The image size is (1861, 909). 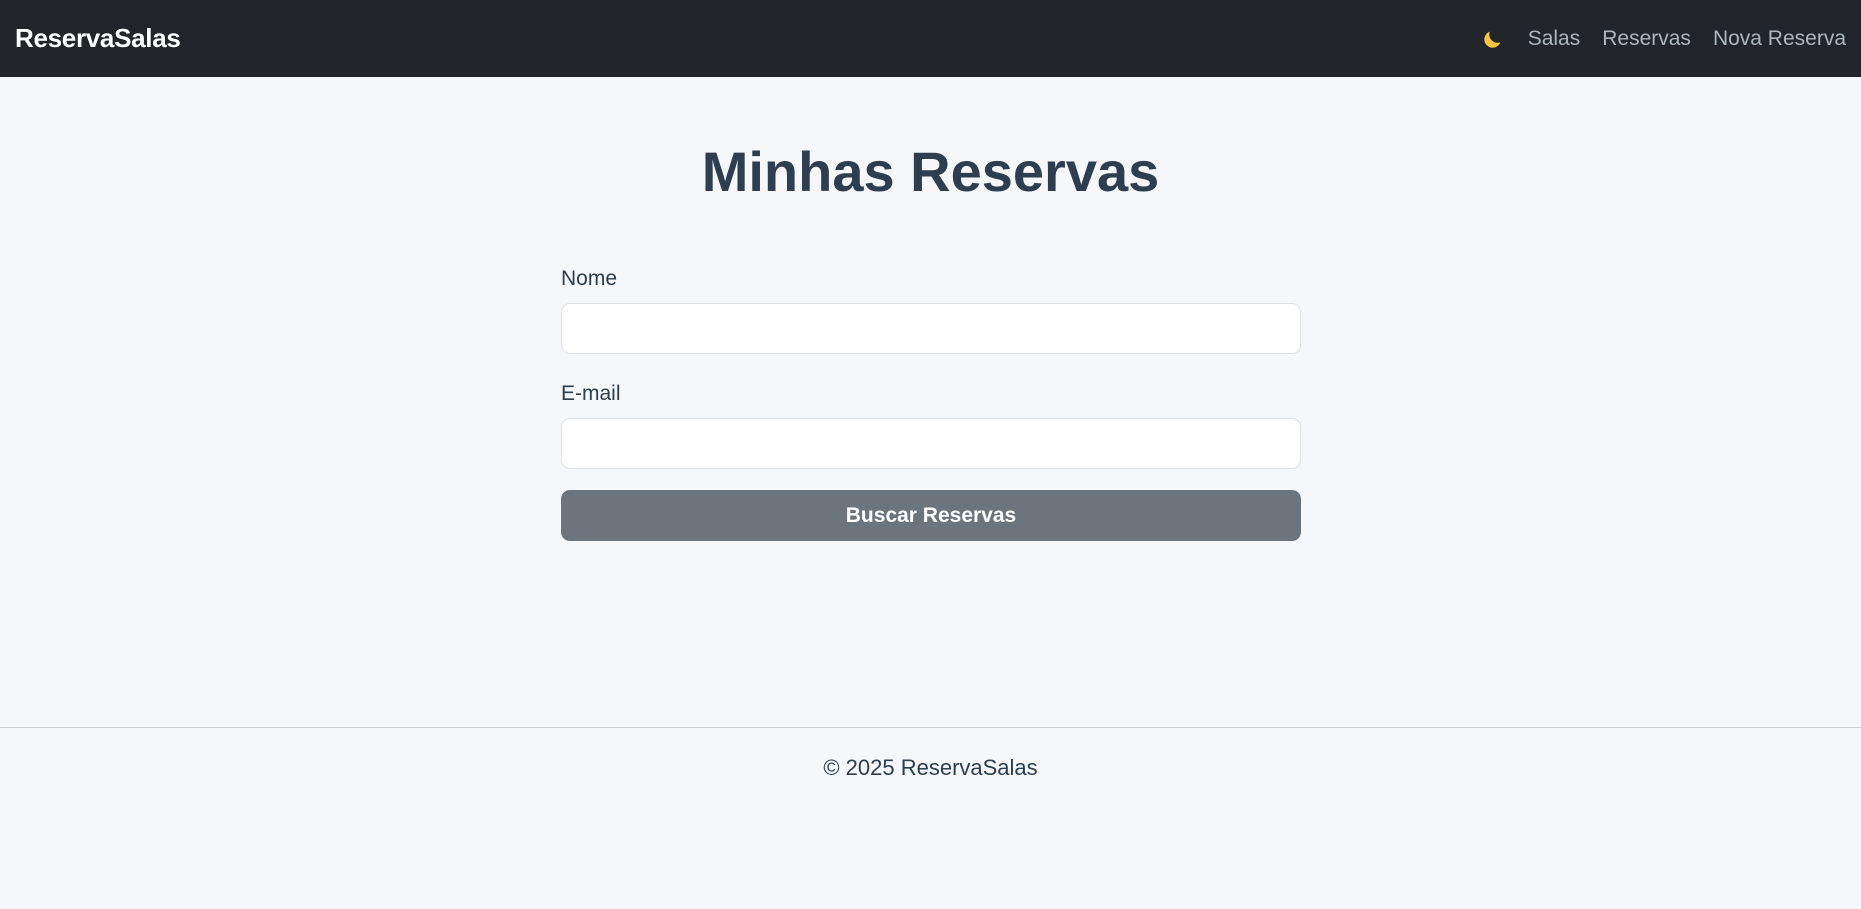 What do you see at coordinates (591, 393) in the screenshot?
I see `email-label: E-mail` at bounding box center [591, 393].